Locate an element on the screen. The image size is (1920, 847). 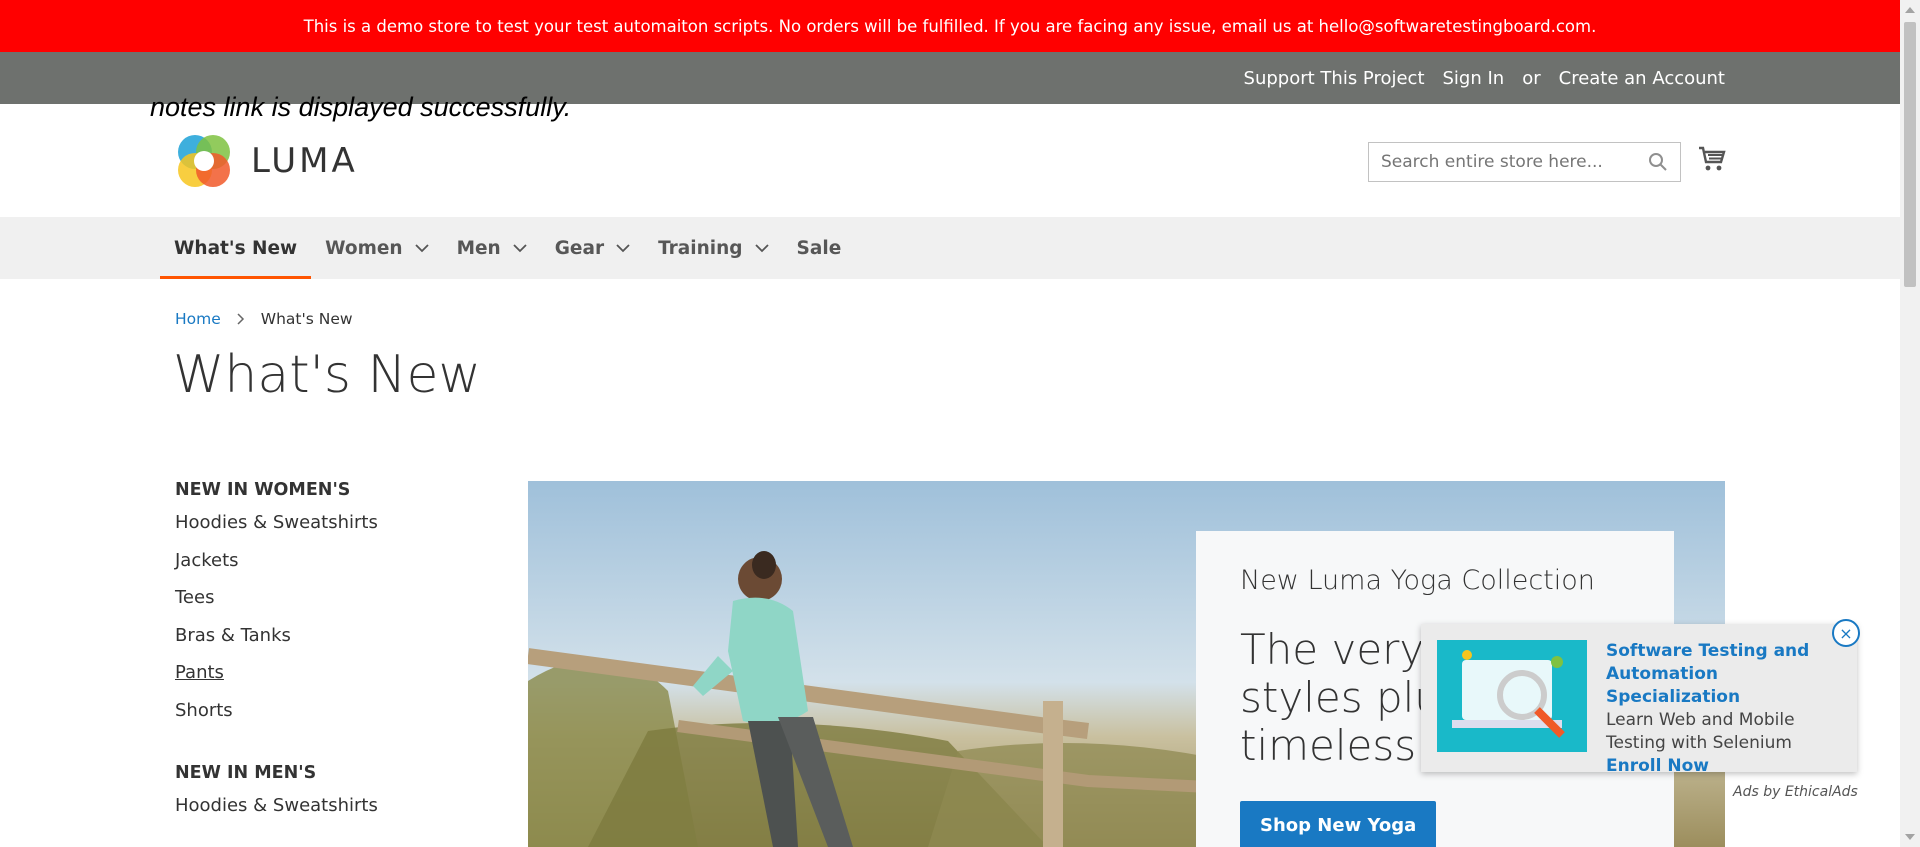
ad-illustration-icon is located at coordinates (1512, 696).